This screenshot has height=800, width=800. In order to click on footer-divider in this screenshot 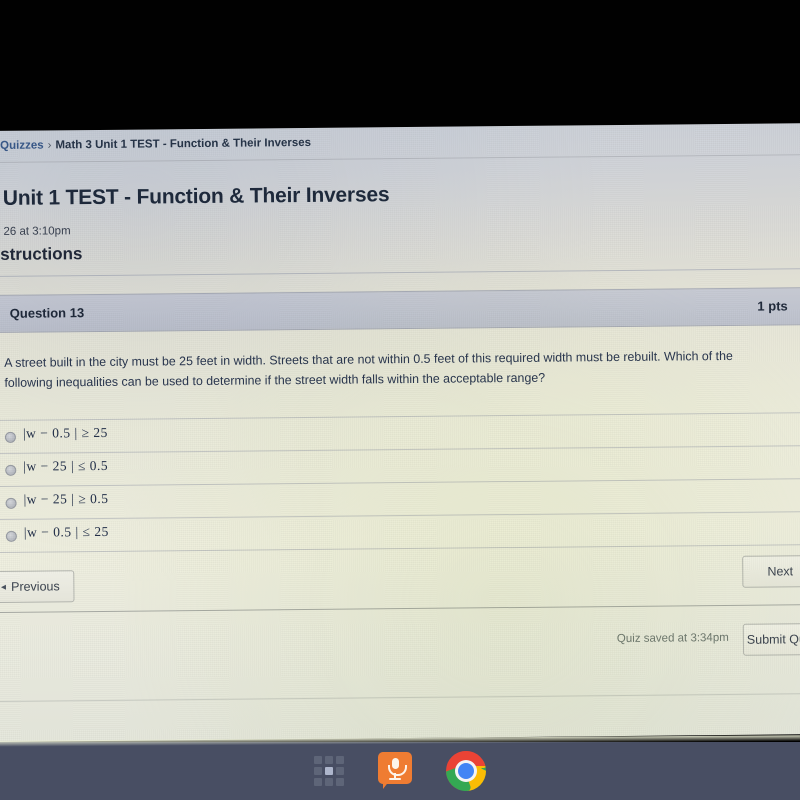, I will do `click(400, 609)`.